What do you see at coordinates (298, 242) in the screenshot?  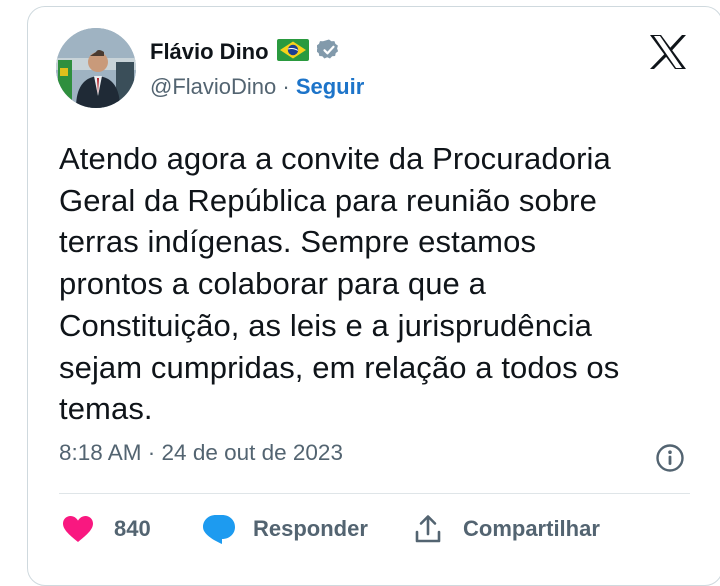 I see `tweet-line: terras indígenas. Sempre estamos` at bounding box center [298, 242].